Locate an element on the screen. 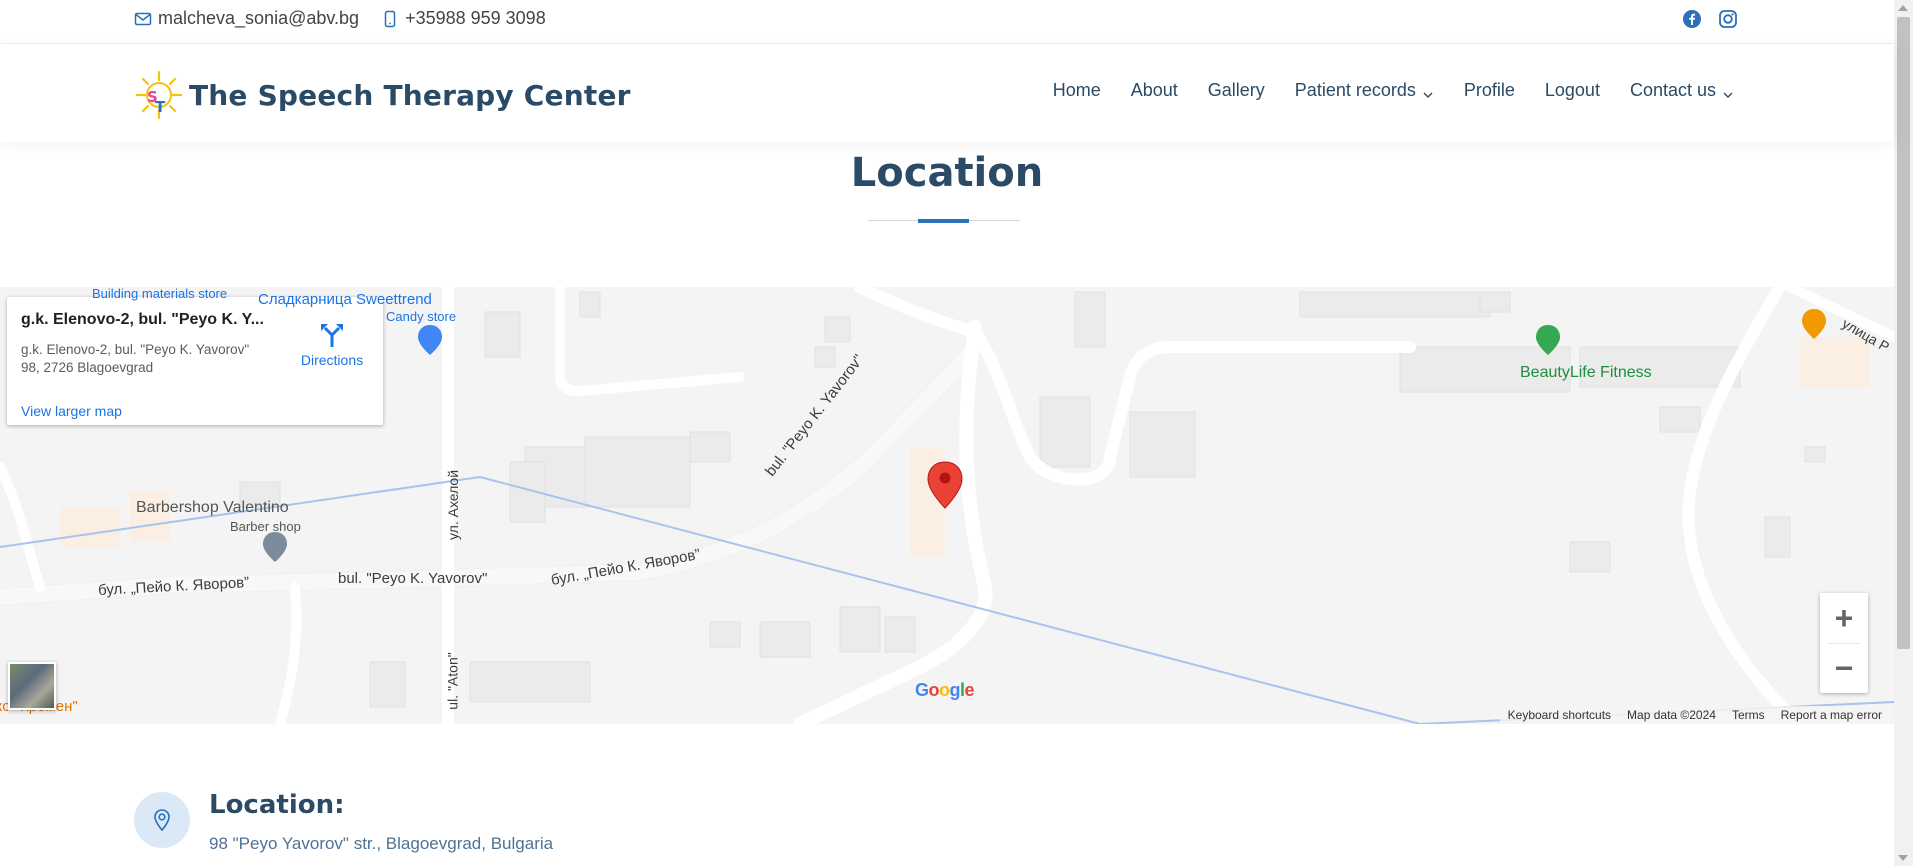 The width and height of the screenshot is (1913, 866). phone-icon is located at coordinates (390, 19).